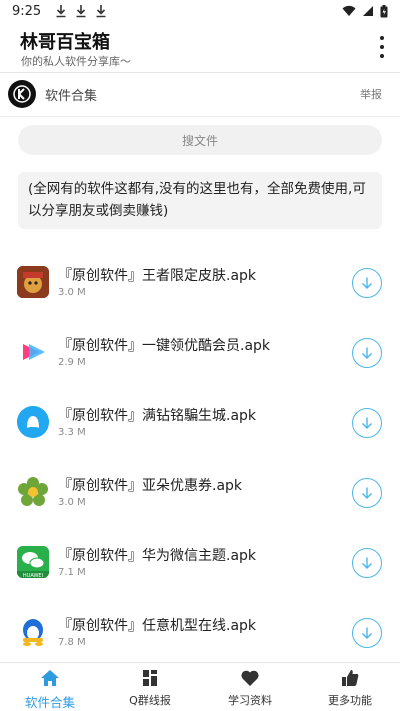 The height and width of the screenshot is (711, 400). What do you see at coordinates (200, 47) in the screenshot?
I see `app-bar: 林哥百宝箱 你的私人软件分享库～` at bounding box center [200, 47].